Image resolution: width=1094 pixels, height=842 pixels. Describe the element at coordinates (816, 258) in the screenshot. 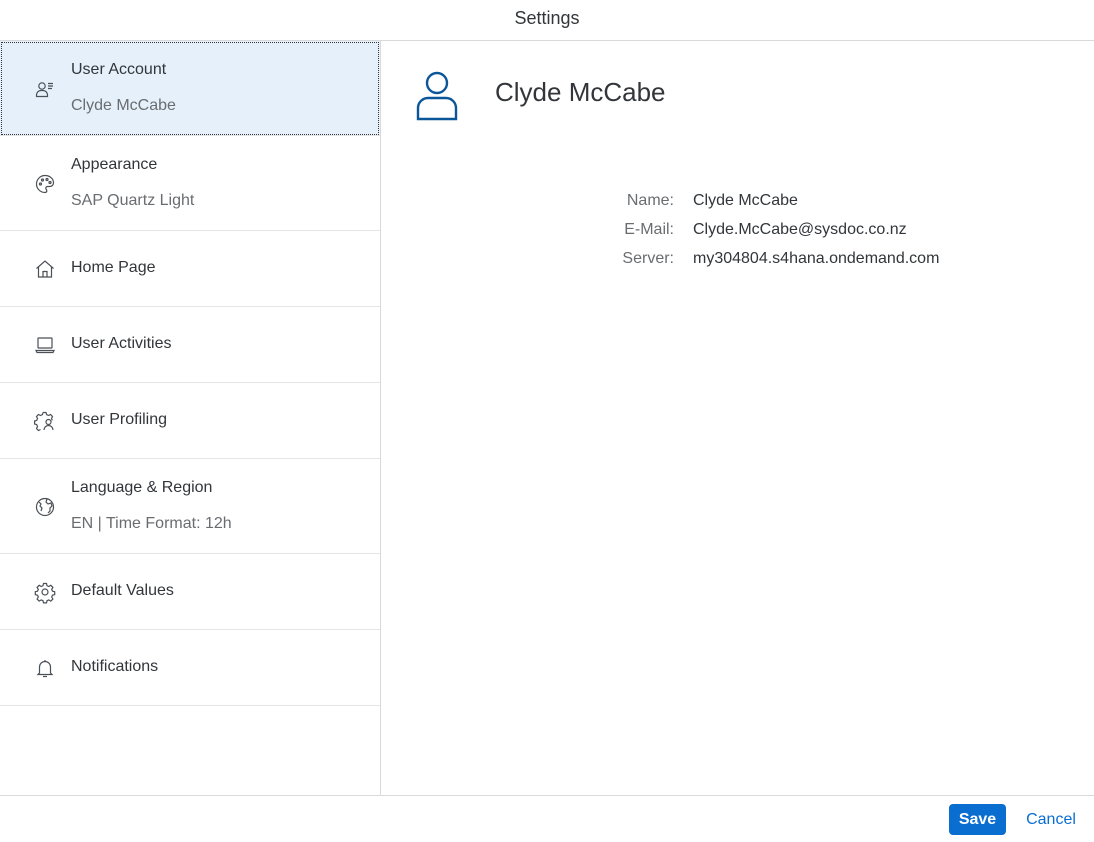

I see `info-value: my304804.s4hana.ondemand.com` at that location.